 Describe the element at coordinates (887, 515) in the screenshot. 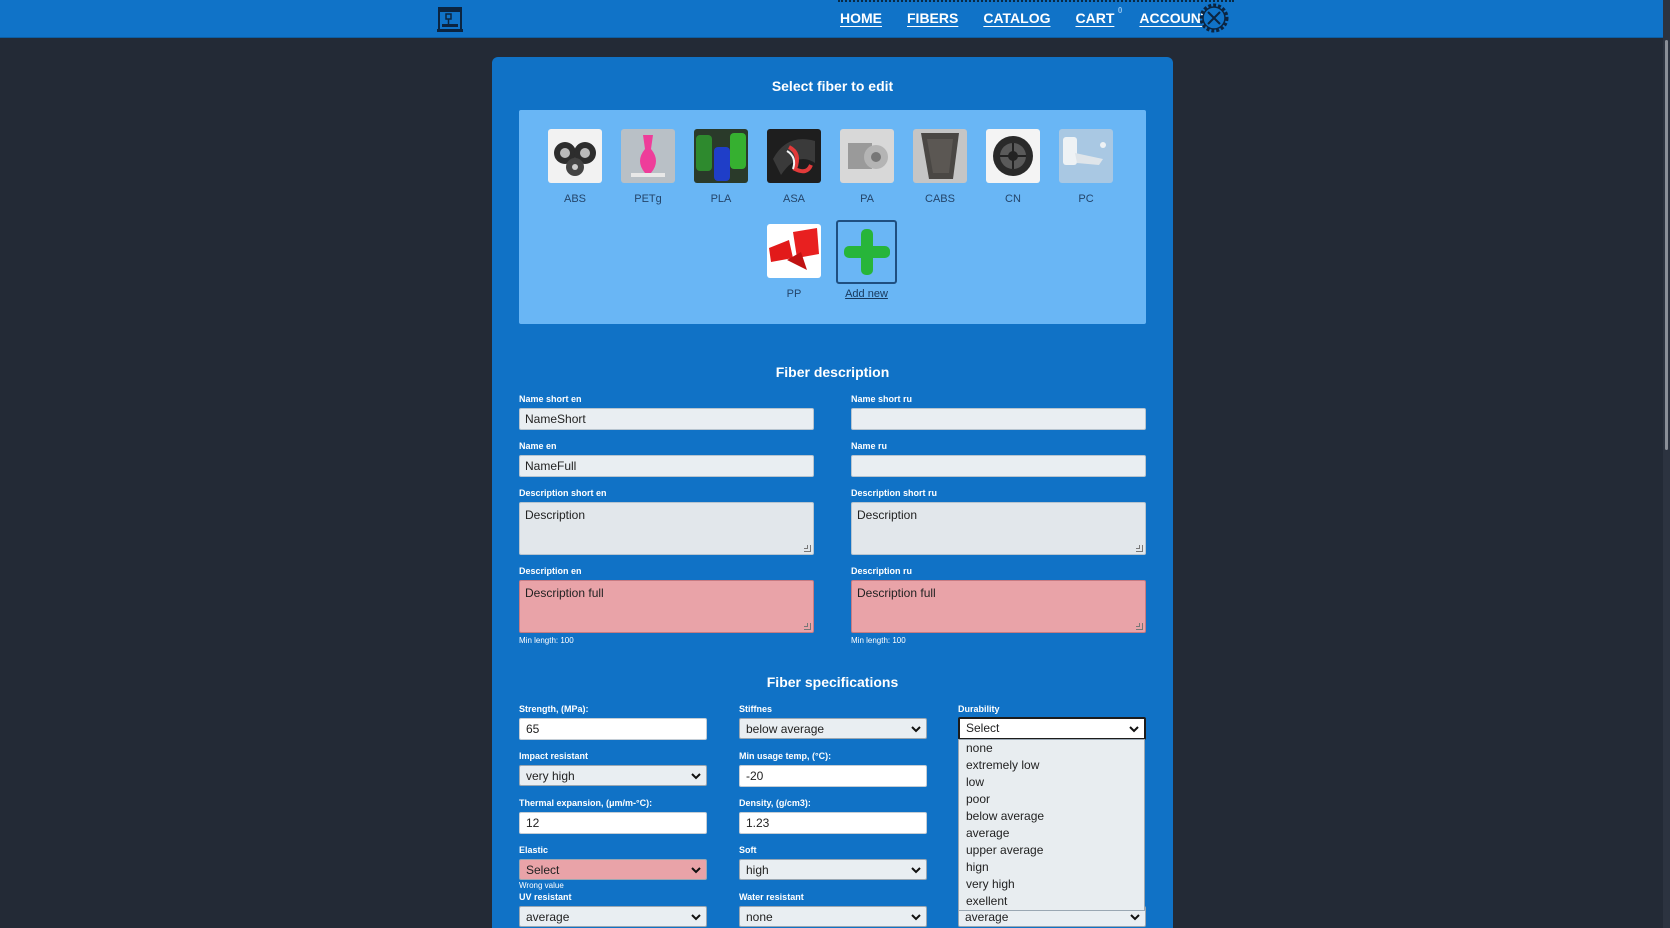

I see `desc-short-ru-value: Description` at that location.